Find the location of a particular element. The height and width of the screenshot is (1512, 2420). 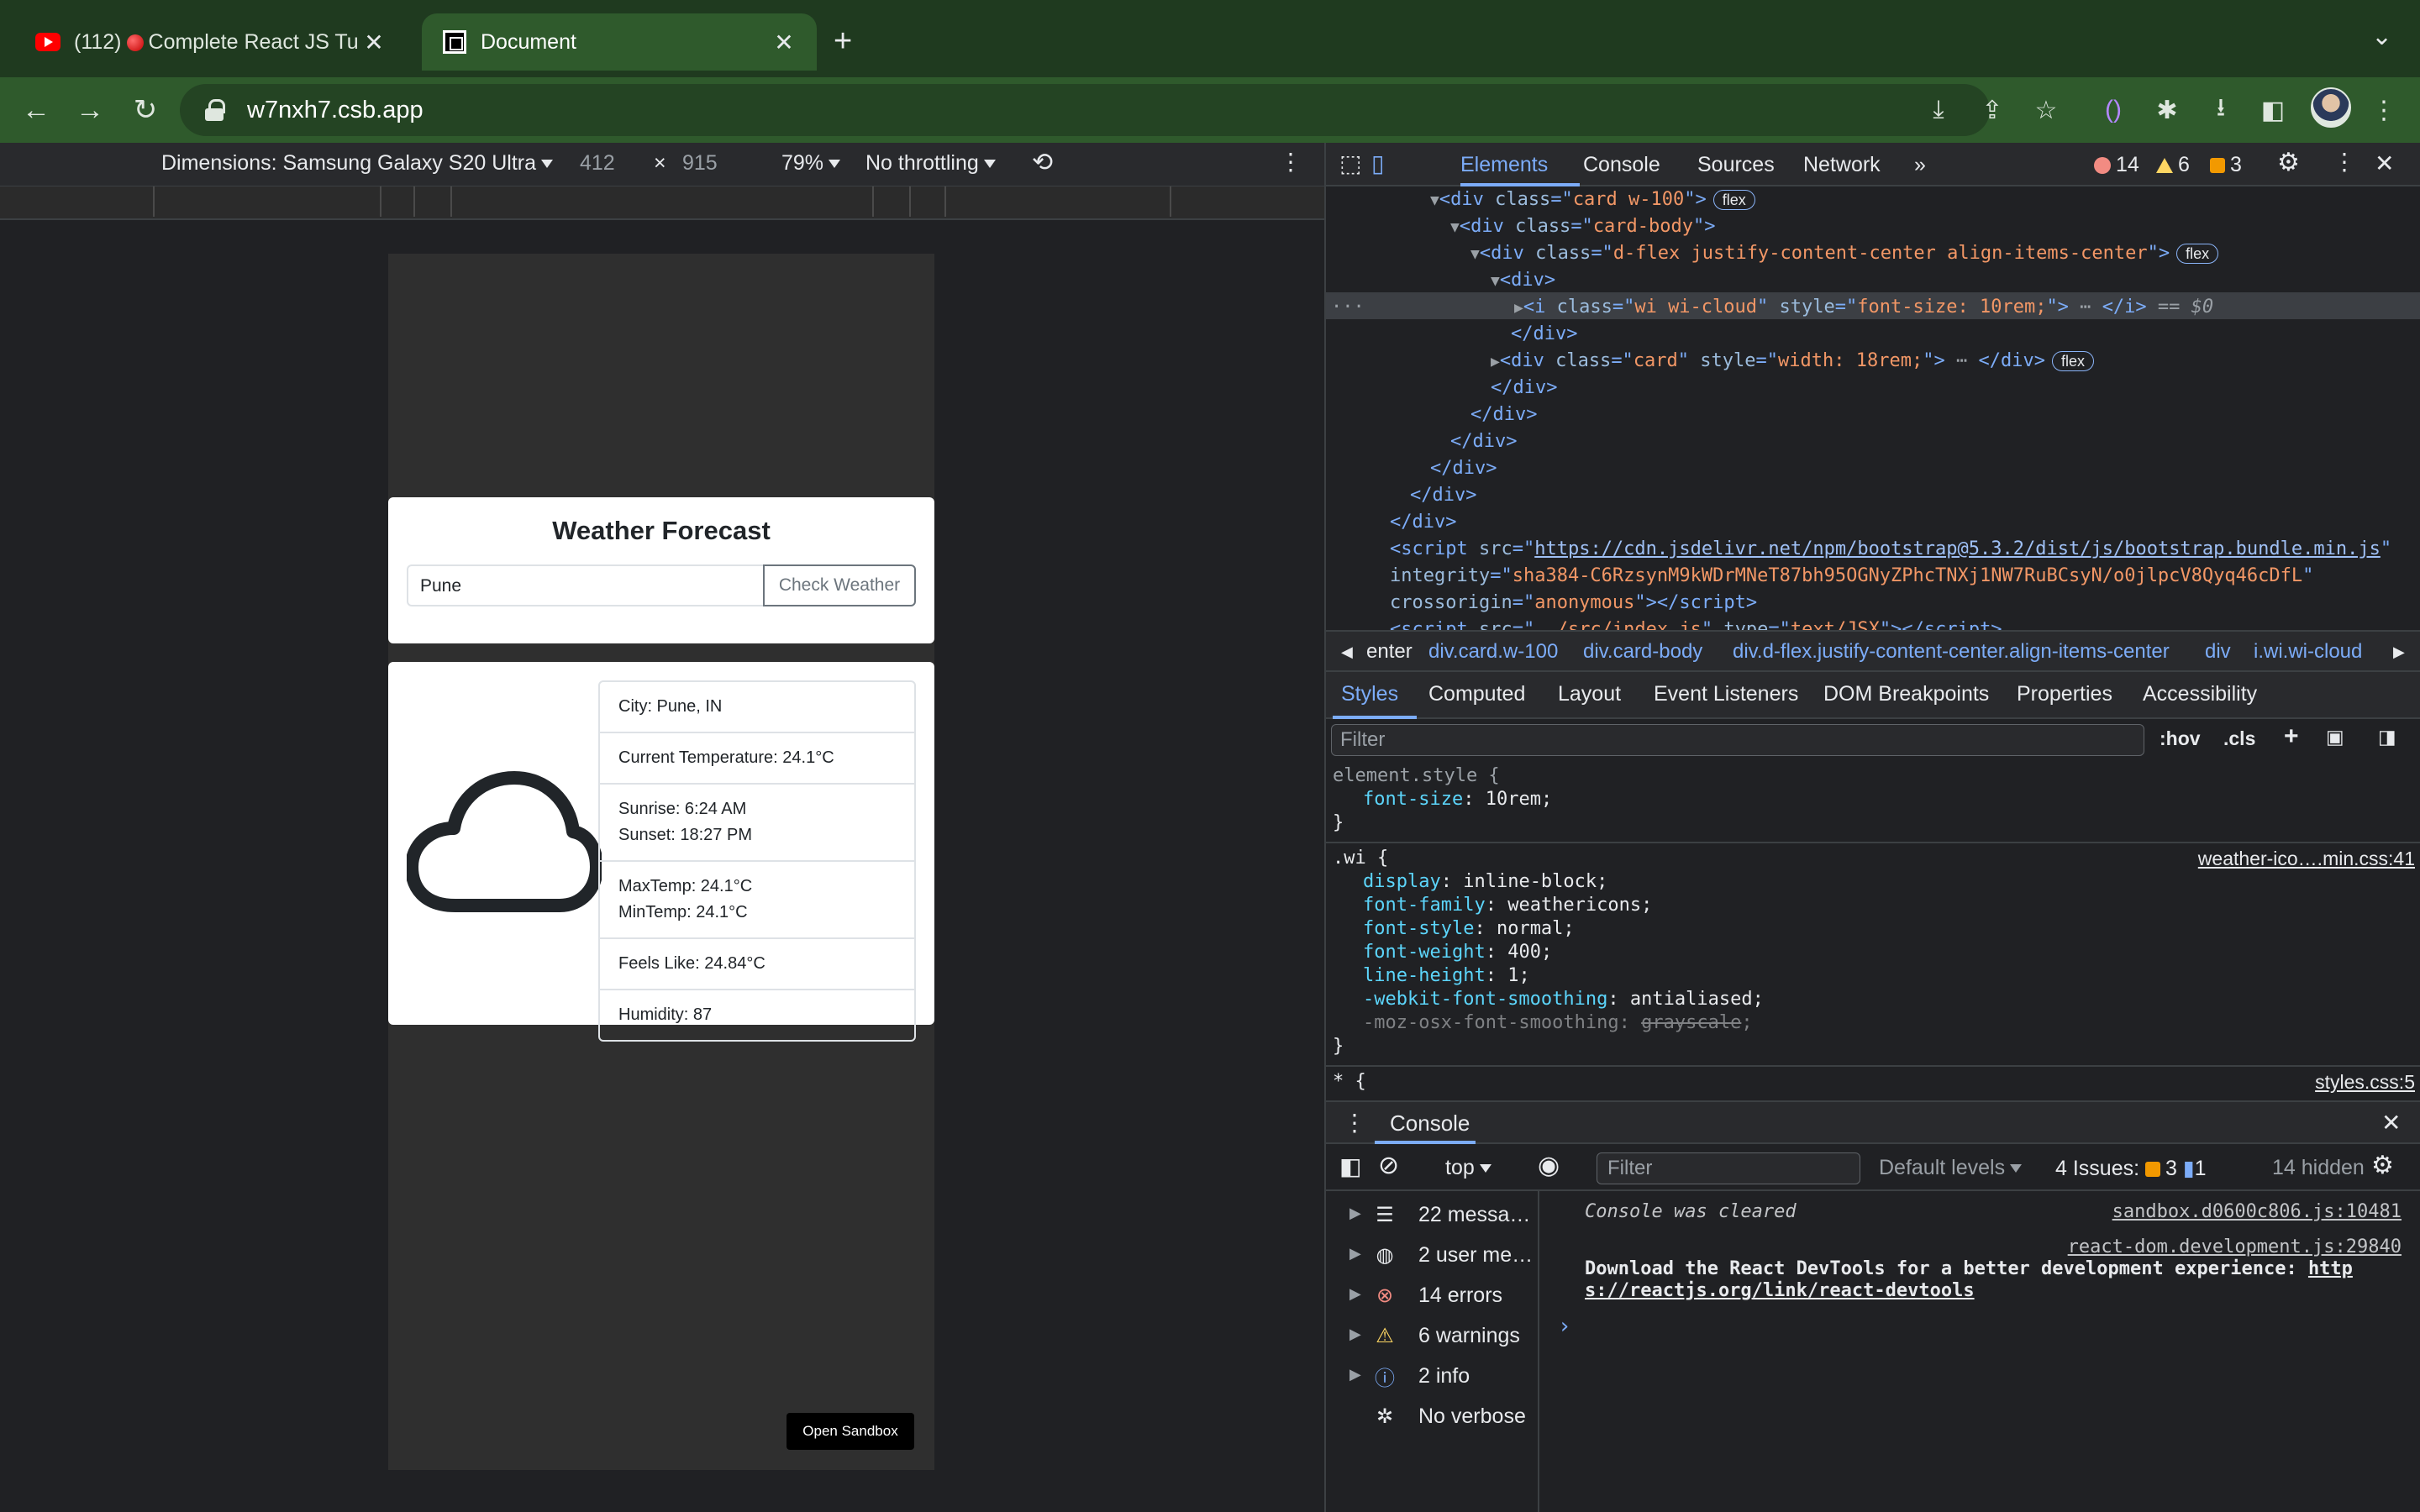

share-icon: ⇪ is located at coordinates (1992, 110).